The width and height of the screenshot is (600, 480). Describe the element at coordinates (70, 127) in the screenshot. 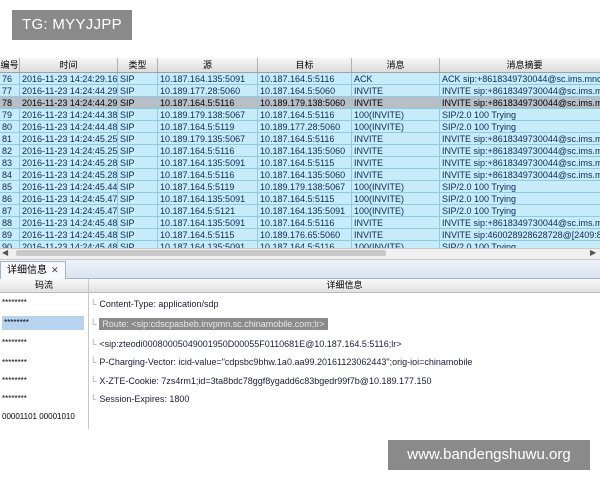

I see `table-cell: 2016-11-23 14:24:44.483` at that location.